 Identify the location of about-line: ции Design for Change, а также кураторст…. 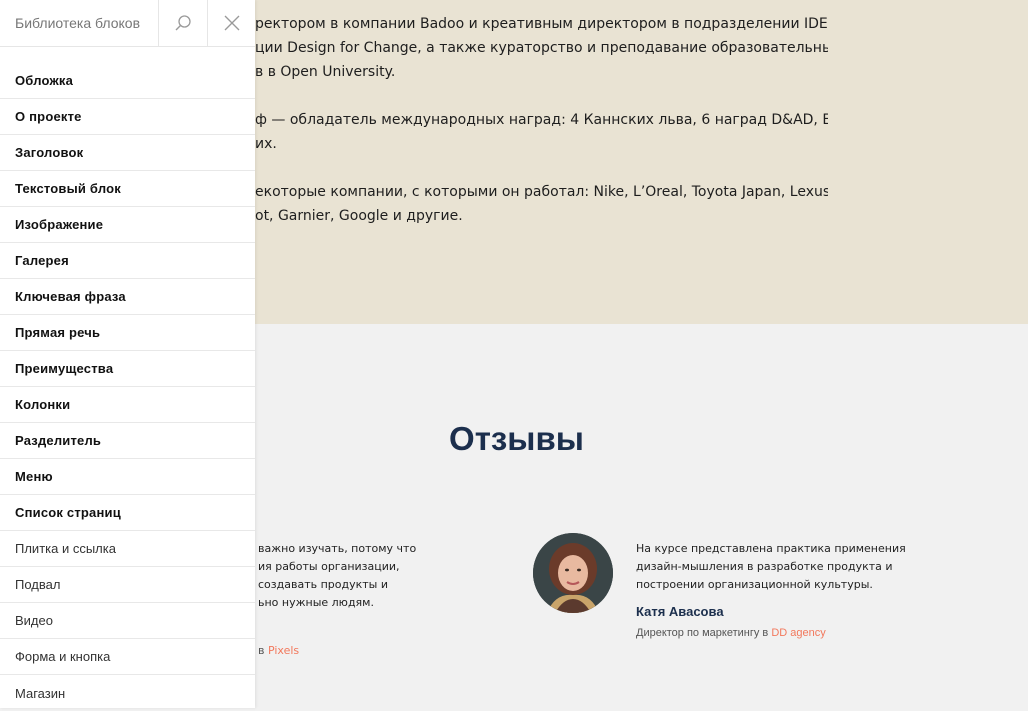
(541, 48).